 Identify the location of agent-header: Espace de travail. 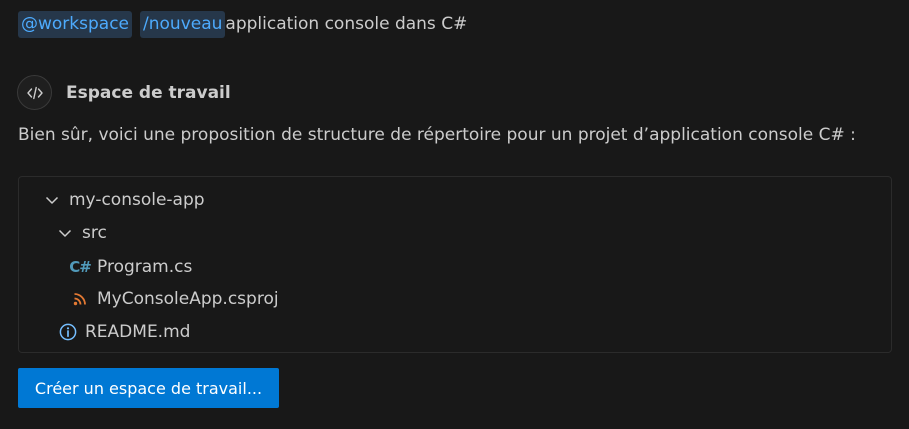
(124, 92).